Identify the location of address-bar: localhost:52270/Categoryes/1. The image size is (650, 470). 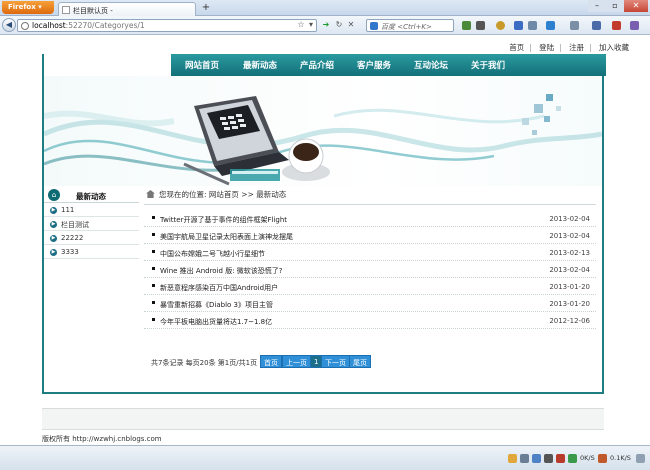
(167, 25).